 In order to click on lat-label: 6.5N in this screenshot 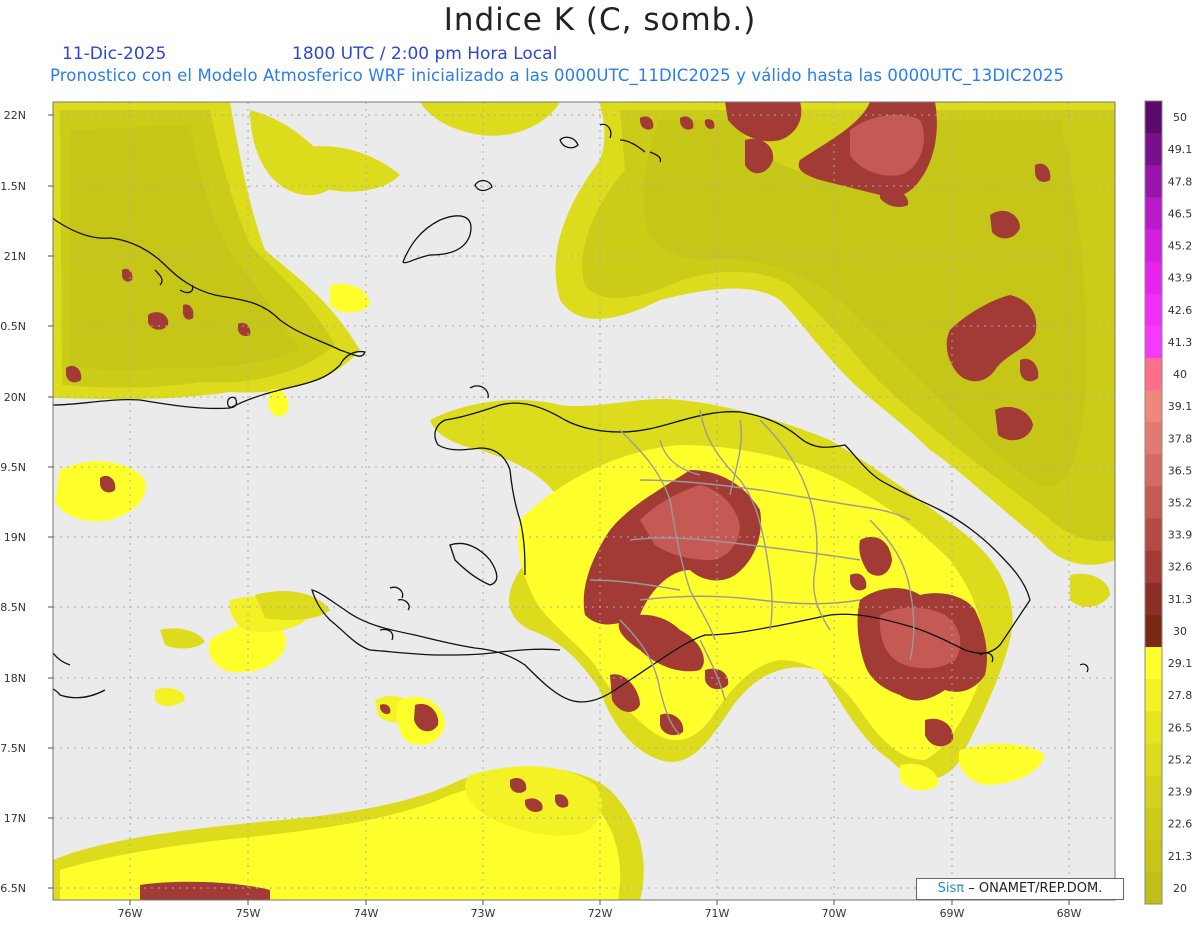, I will do `click(13, 888)`.